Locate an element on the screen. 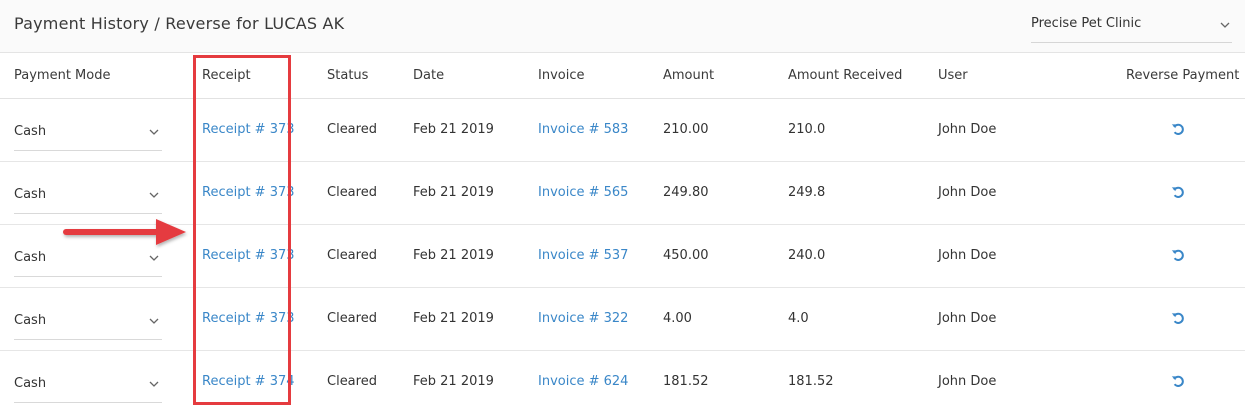 This screenshot has width=1245, height=414. amount-received-text: 240.0 is located at coordinates (807, 255).